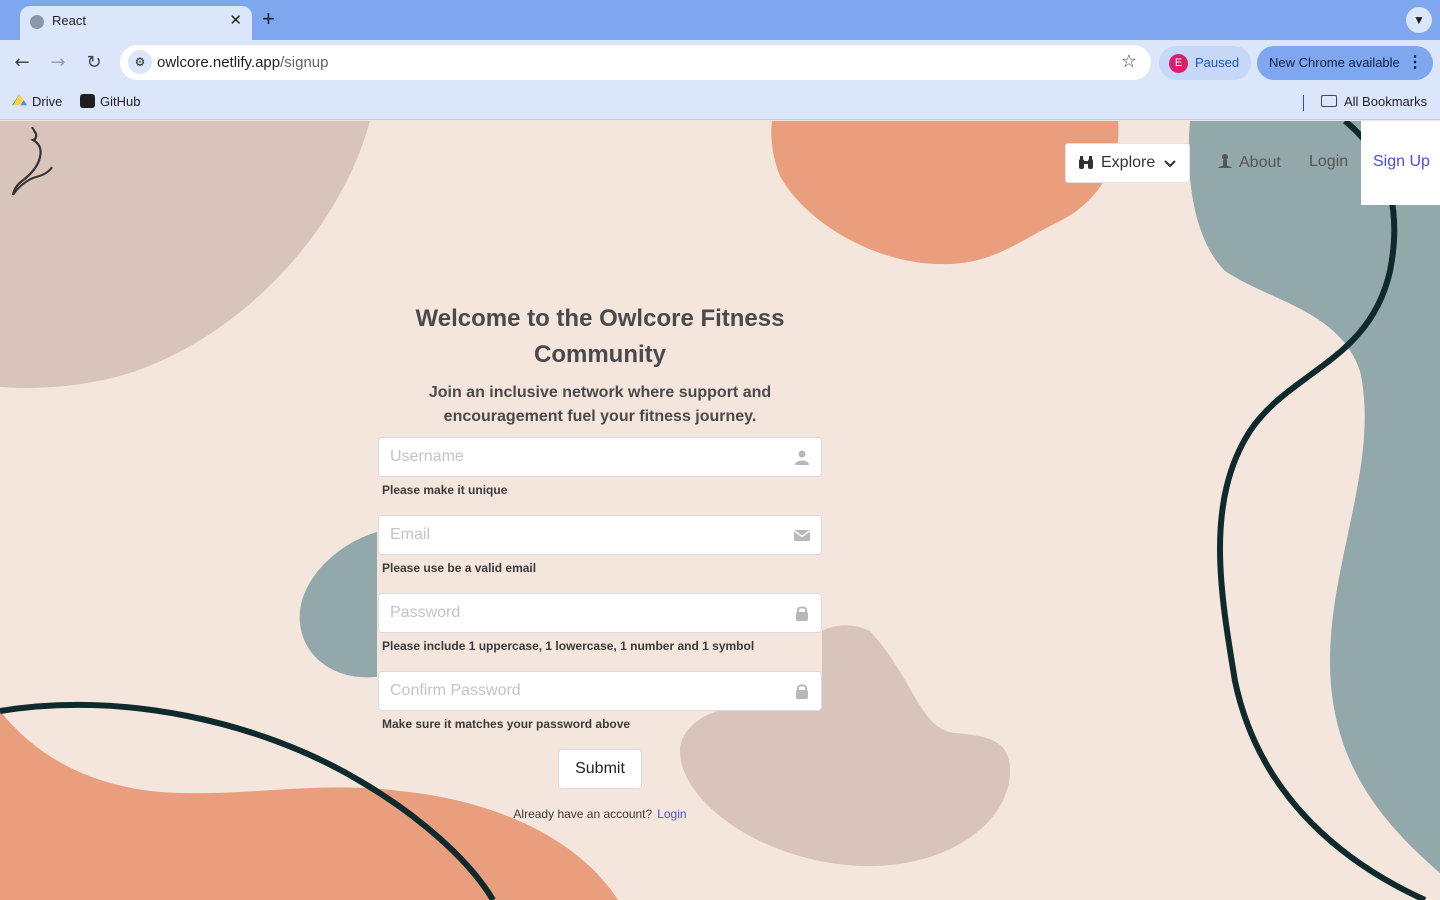 The image size is (1440, 900). I want to click on profile-status: Paused, so click(1217, 62).